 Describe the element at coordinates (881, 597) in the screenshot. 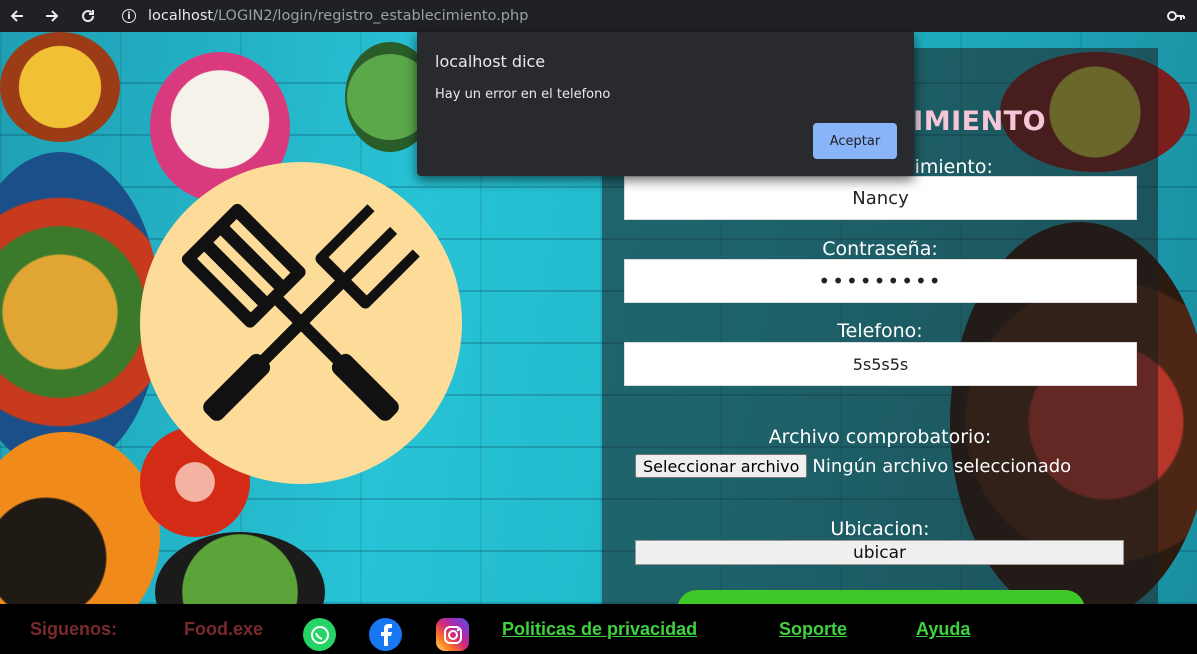

I see `submit-button` at that location.